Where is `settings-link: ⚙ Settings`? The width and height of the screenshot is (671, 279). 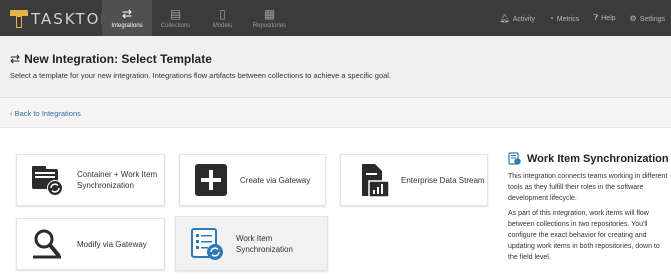
settings-link: ⚙ Settings is located at coordinates (647, 18).